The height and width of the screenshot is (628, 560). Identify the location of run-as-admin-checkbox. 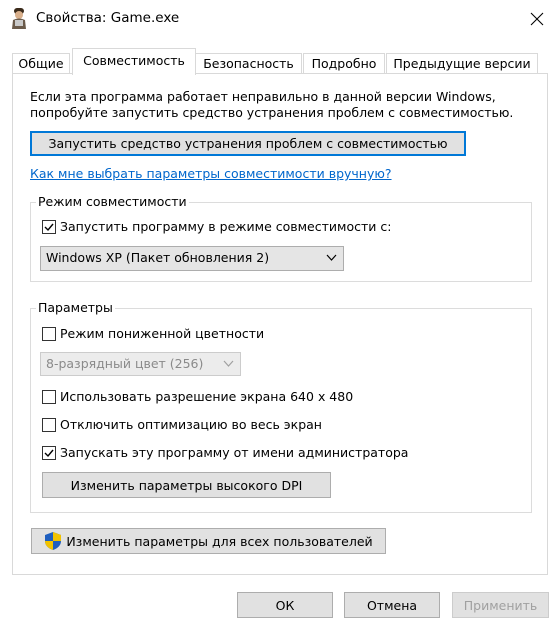
(49, 453).